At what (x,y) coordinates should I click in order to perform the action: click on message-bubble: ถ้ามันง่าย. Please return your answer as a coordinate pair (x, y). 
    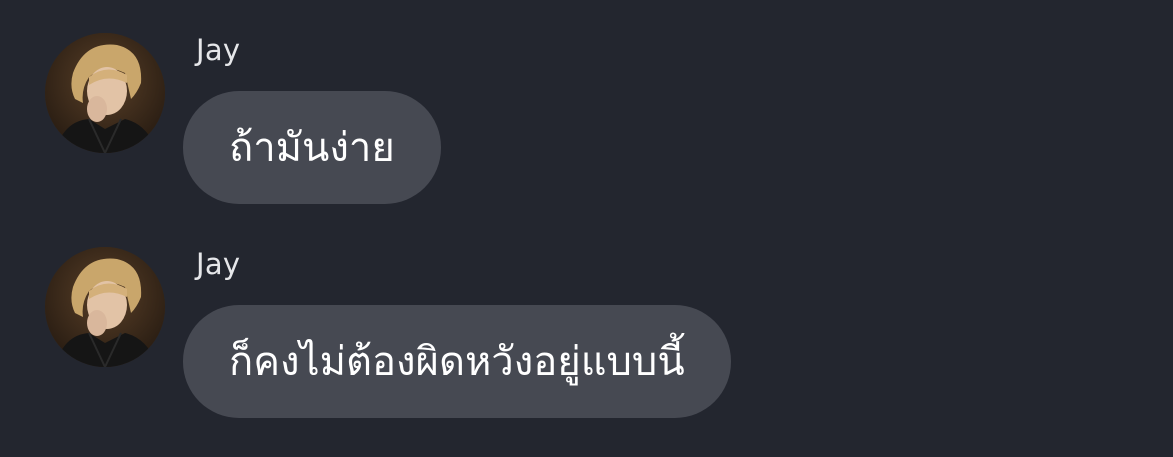
    Looking at the image, I should click on (312, 147).